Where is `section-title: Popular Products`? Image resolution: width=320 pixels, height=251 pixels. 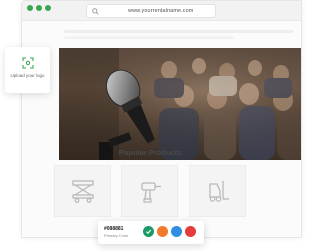 section-title: Popular Products is located at coordinates (150, 152).